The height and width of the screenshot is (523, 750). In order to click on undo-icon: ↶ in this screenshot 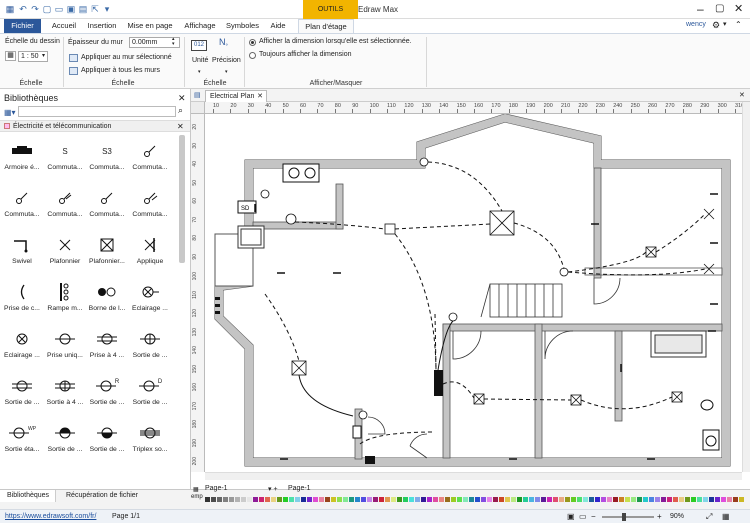, I will do `click(23, 9)`.